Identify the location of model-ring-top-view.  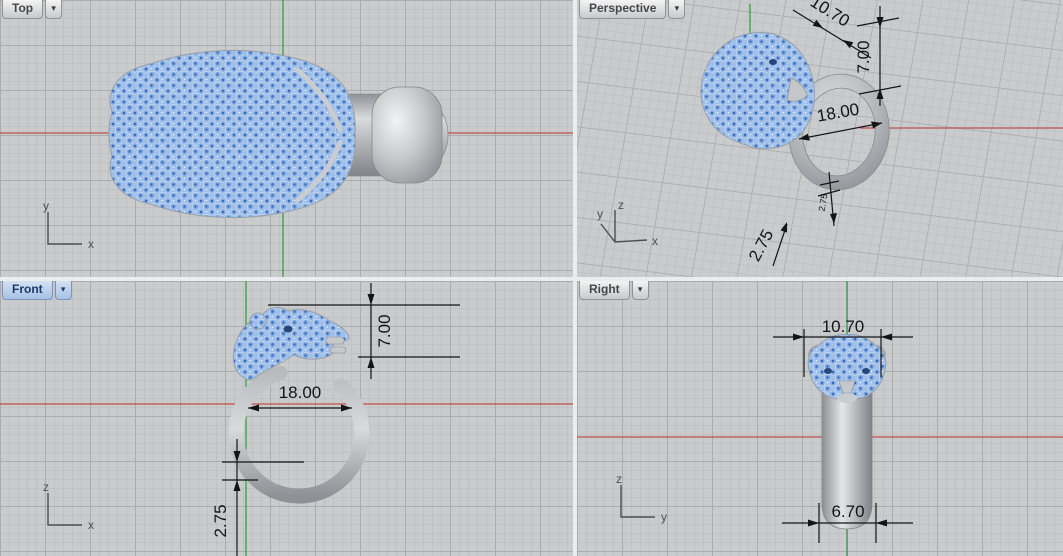
(278, 134).